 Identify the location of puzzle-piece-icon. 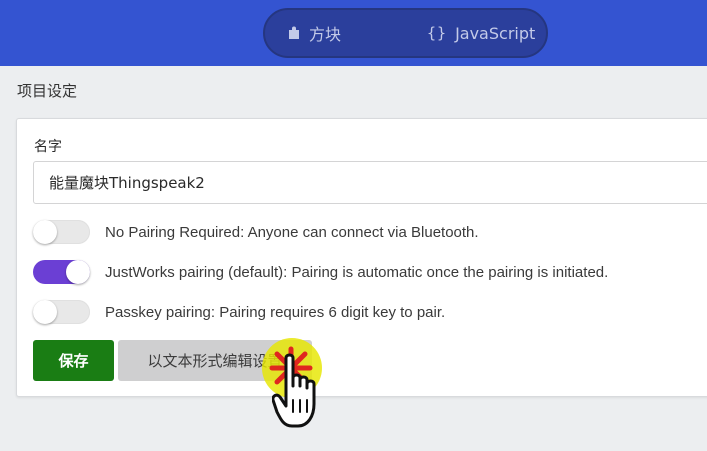
(294, 33).